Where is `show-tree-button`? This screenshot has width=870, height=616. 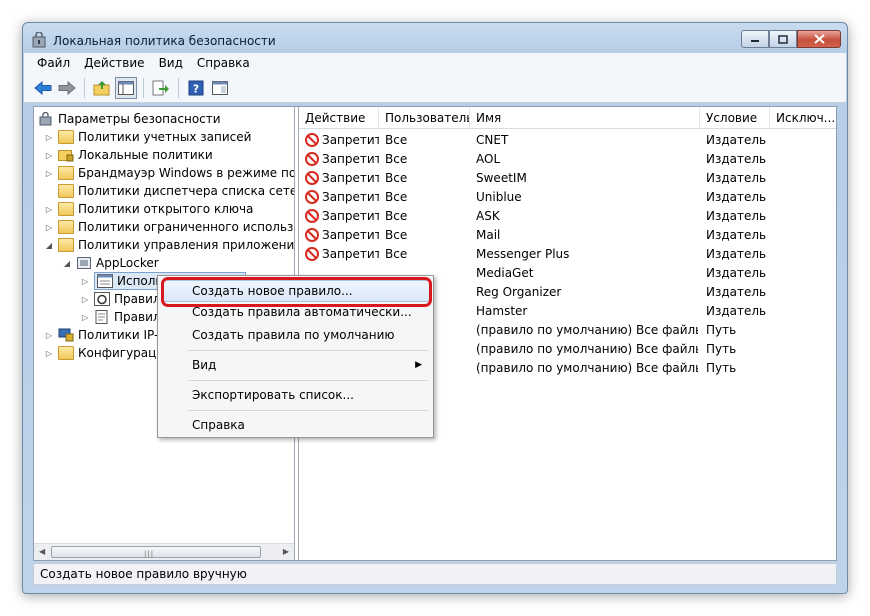 show-tree-button is located at coordinates (126, 88).